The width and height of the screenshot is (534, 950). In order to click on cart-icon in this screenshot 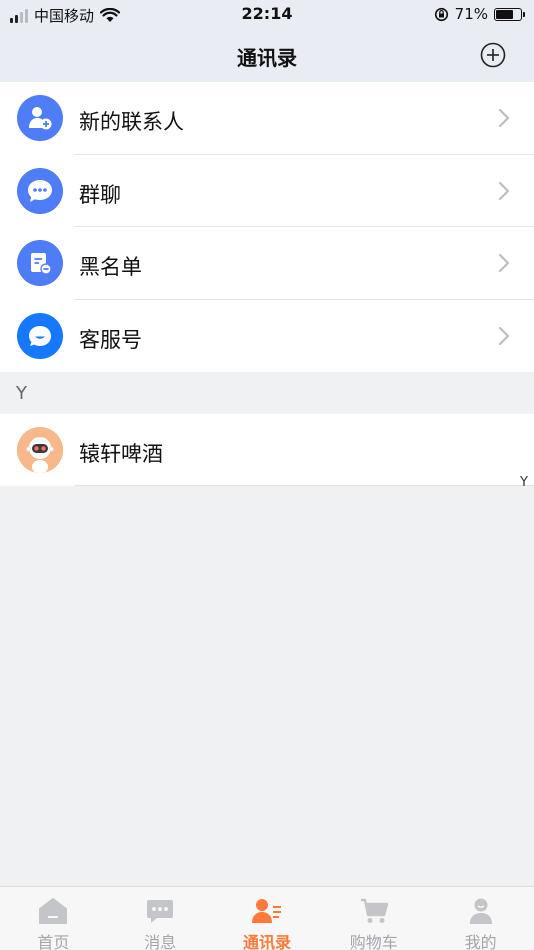, I will do `click(374, 910)`.